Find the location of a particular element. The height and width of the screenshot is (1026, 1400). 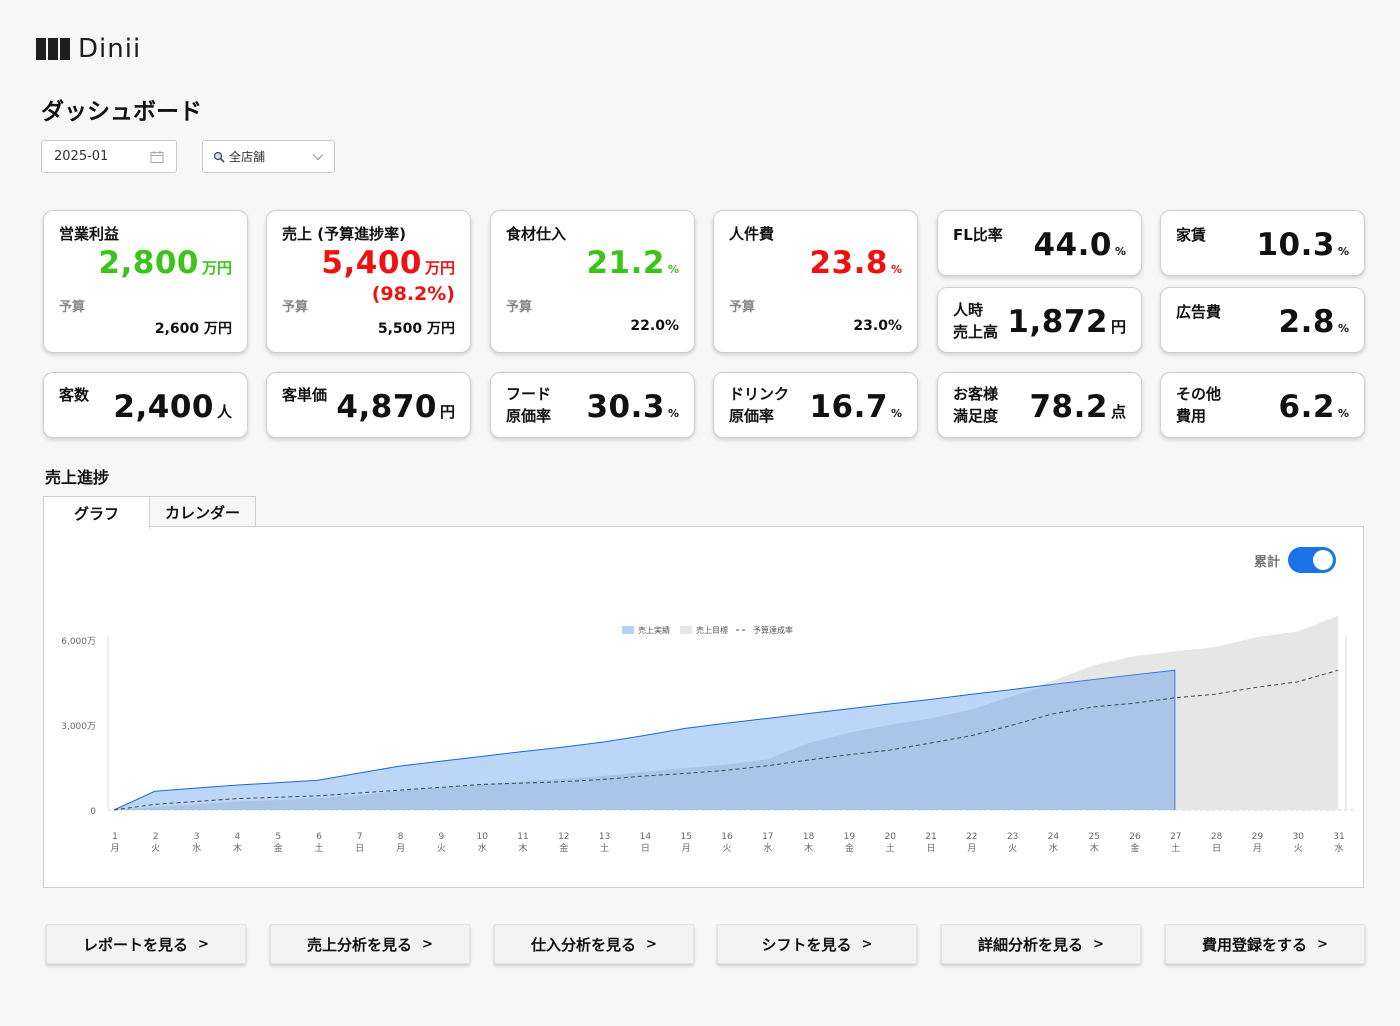

x-tick-day: 4 is located at coordinates (238, 837).